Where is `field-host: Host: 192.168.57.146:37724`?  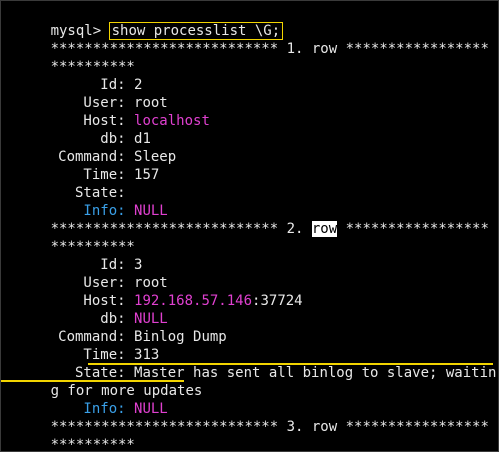 field-host: Host: 192.168.57.146:37724 is located at coordinates (151, 291).